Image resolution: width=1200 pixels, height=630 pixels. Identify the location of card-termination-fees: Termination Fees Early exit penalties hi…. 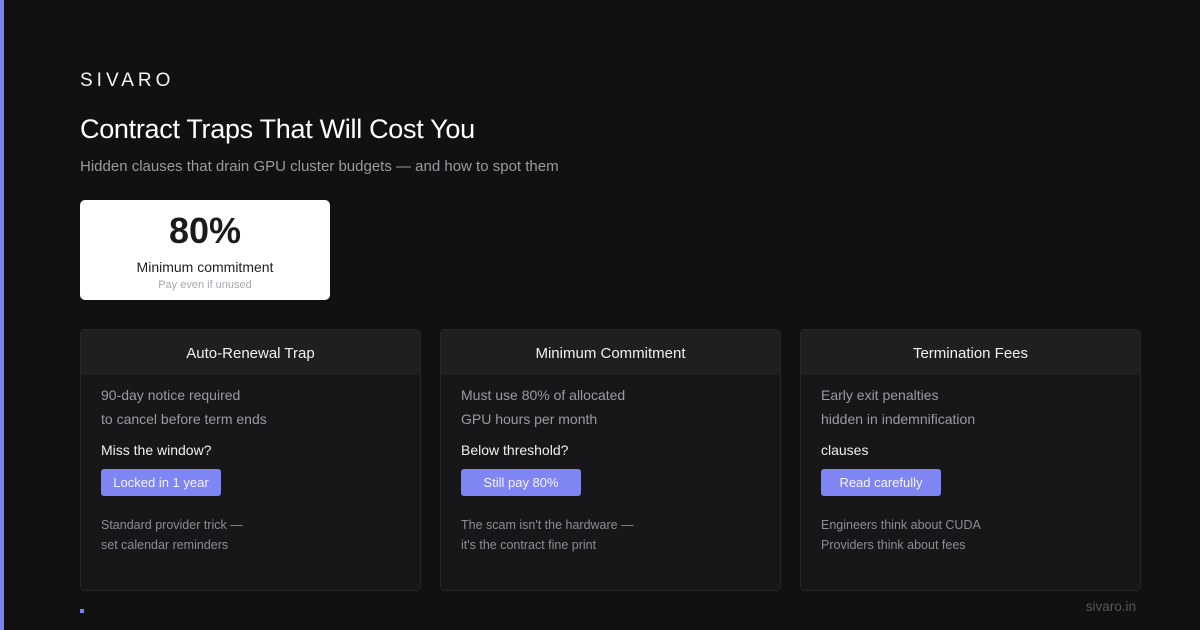
(970, 460).